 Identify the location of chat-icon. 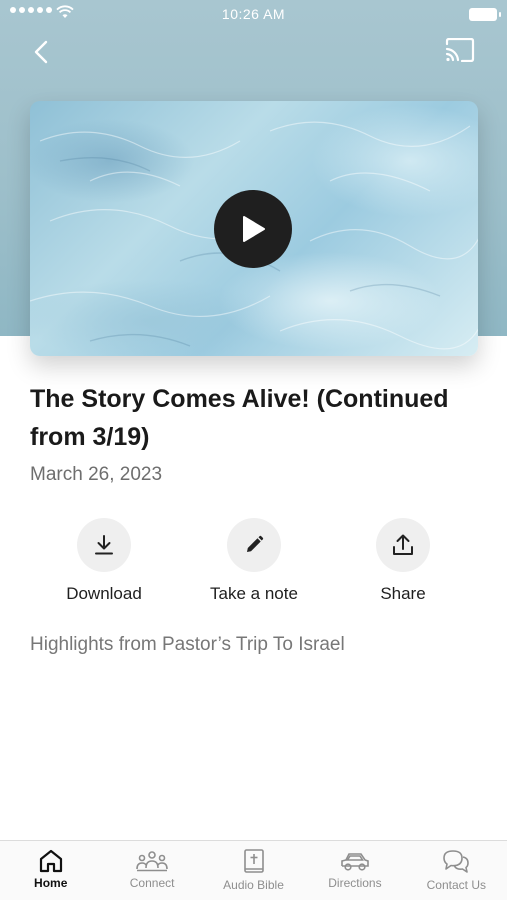
(456, 861).